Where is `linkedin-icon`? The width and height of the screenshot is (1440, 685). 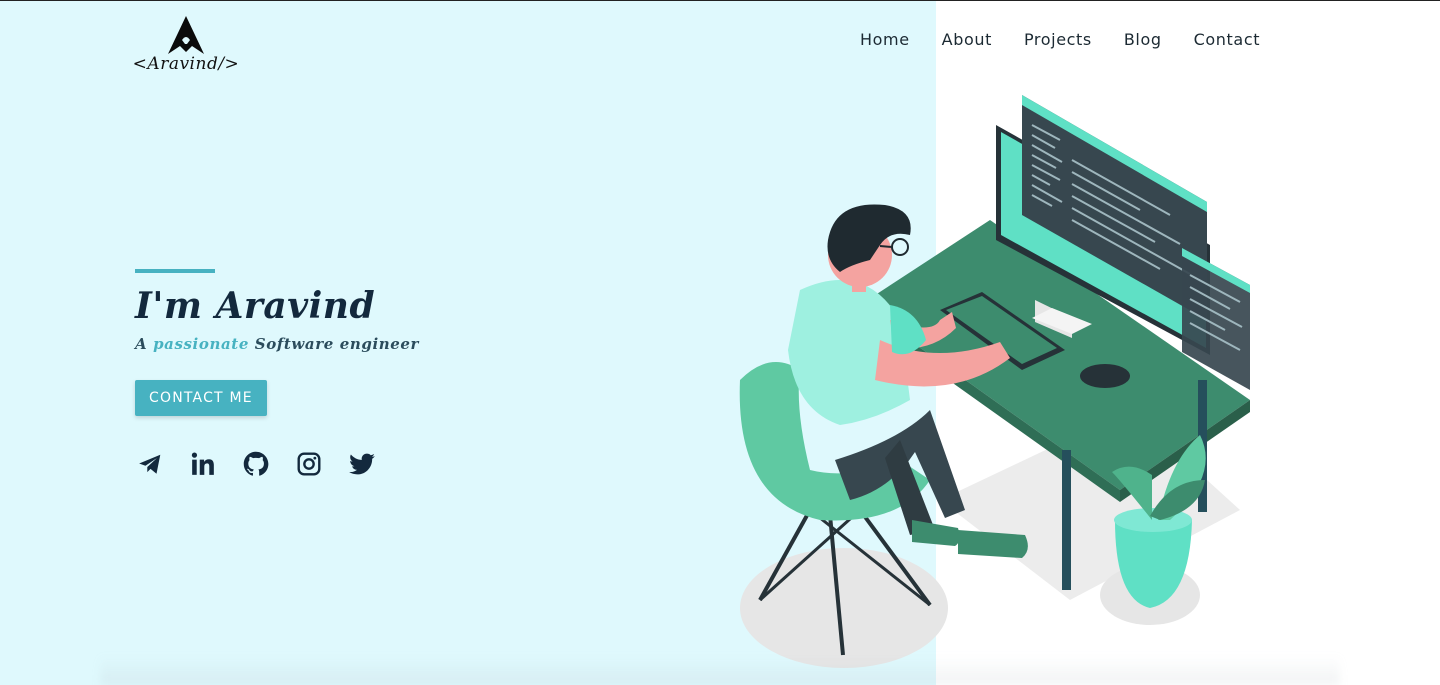 linkedin-icon is located at coordinates (202, 463).